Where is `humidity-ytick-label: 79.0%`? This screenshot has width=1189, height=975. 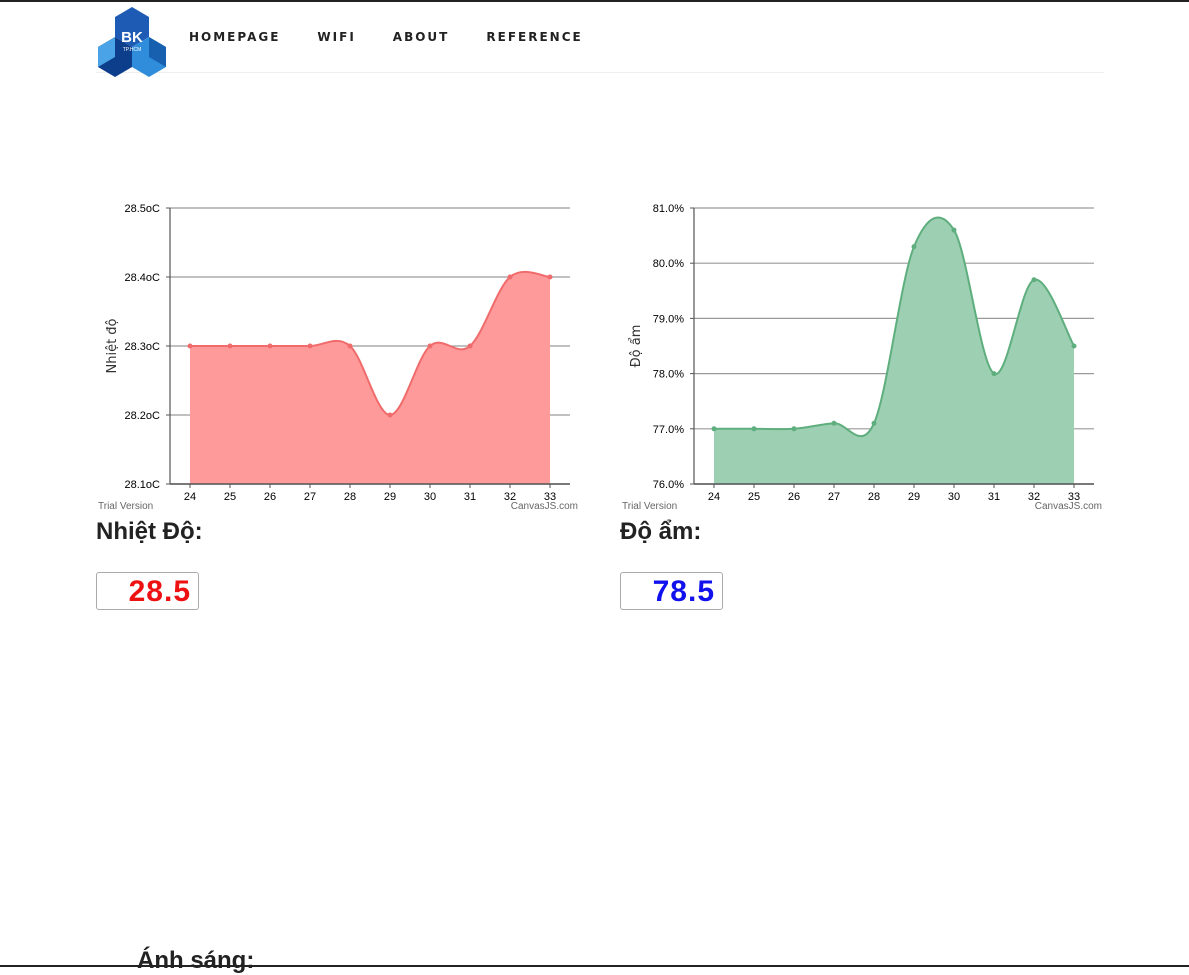 humidity-ytick-label: 79.0% is located at coordinates (668, 319).